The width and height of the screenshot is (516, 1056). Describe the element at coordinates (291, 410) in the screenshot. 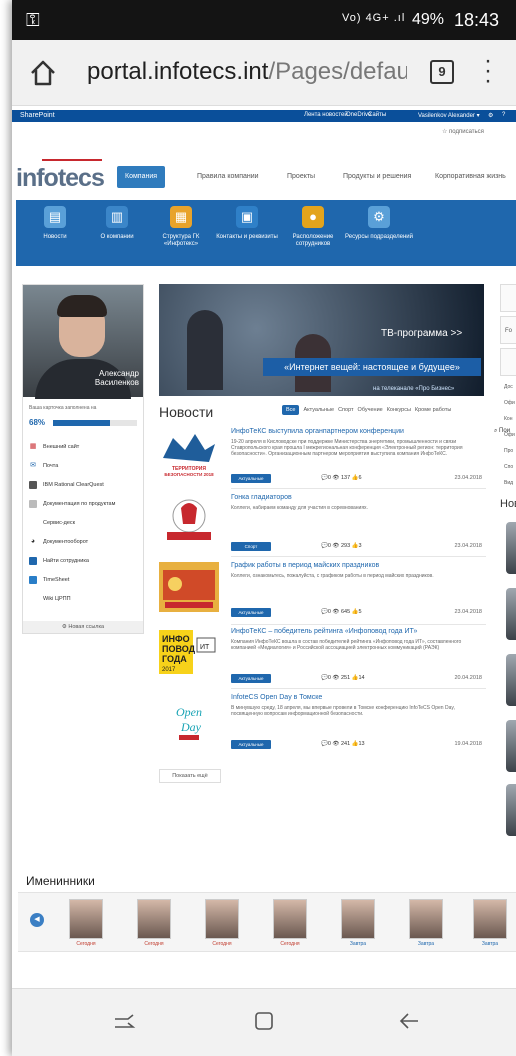

I see `filter-all: Все` at that location.